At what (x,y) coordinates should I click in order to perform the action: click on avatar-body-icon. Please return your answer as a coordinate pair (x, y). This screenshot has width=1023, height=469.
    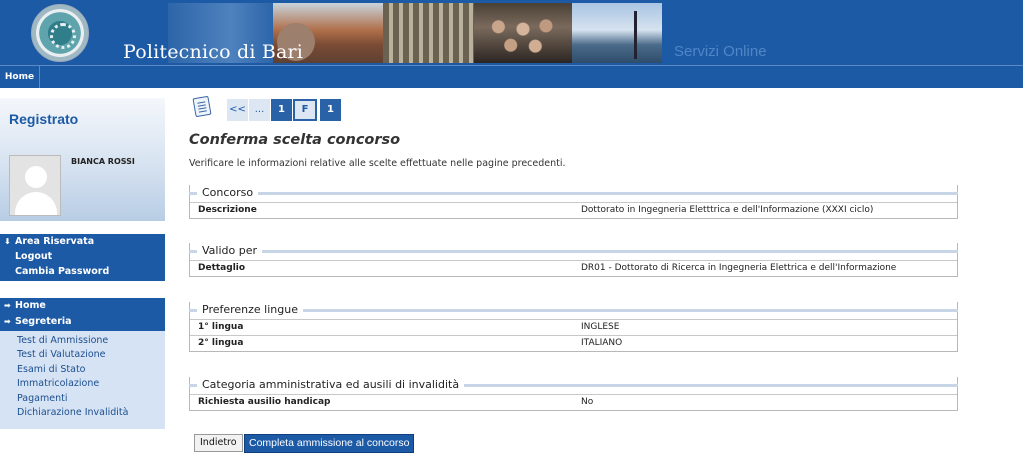
    Looking at the image, I should click on (36, 203).